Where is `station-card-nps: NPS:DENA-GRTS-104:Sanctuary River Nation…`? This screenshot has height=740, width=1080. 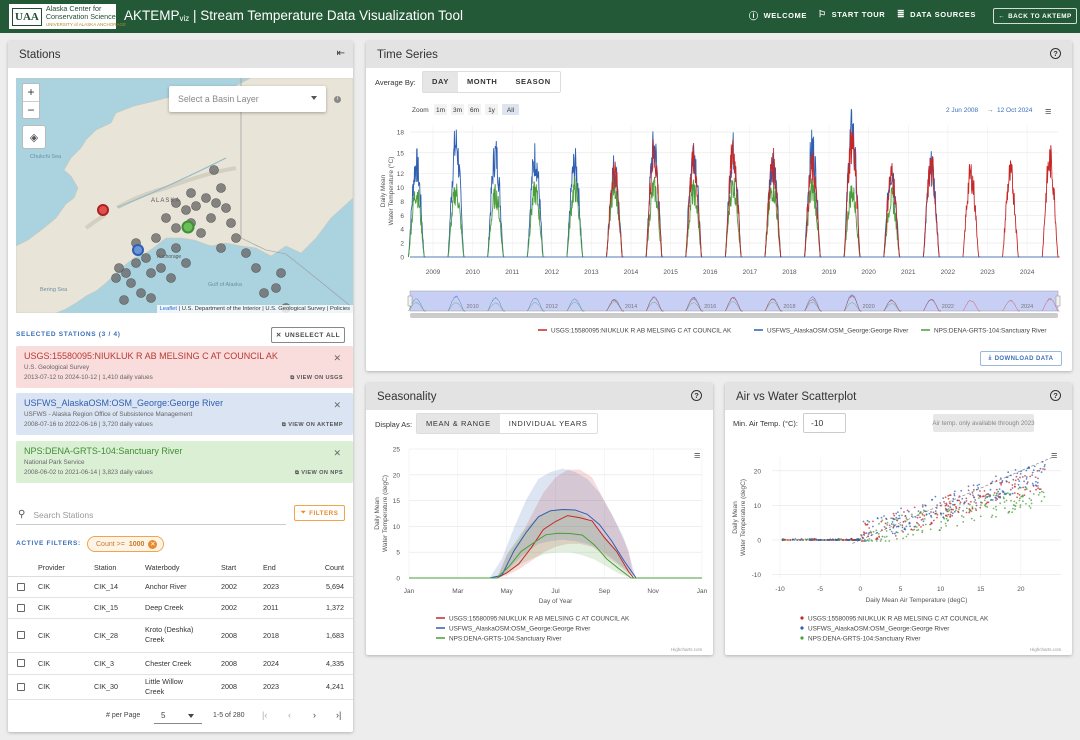 station-card-nps: NPS:DENA-GRTS-104:Sanctuary River Nation… is located at coordinates (184, 462).